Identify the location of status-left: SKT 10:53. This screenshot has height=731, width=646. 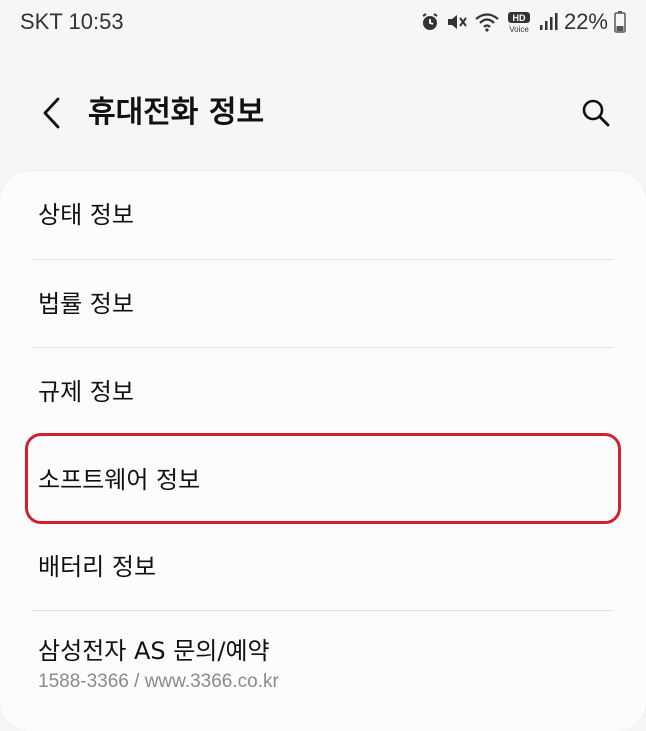
(72, 22).